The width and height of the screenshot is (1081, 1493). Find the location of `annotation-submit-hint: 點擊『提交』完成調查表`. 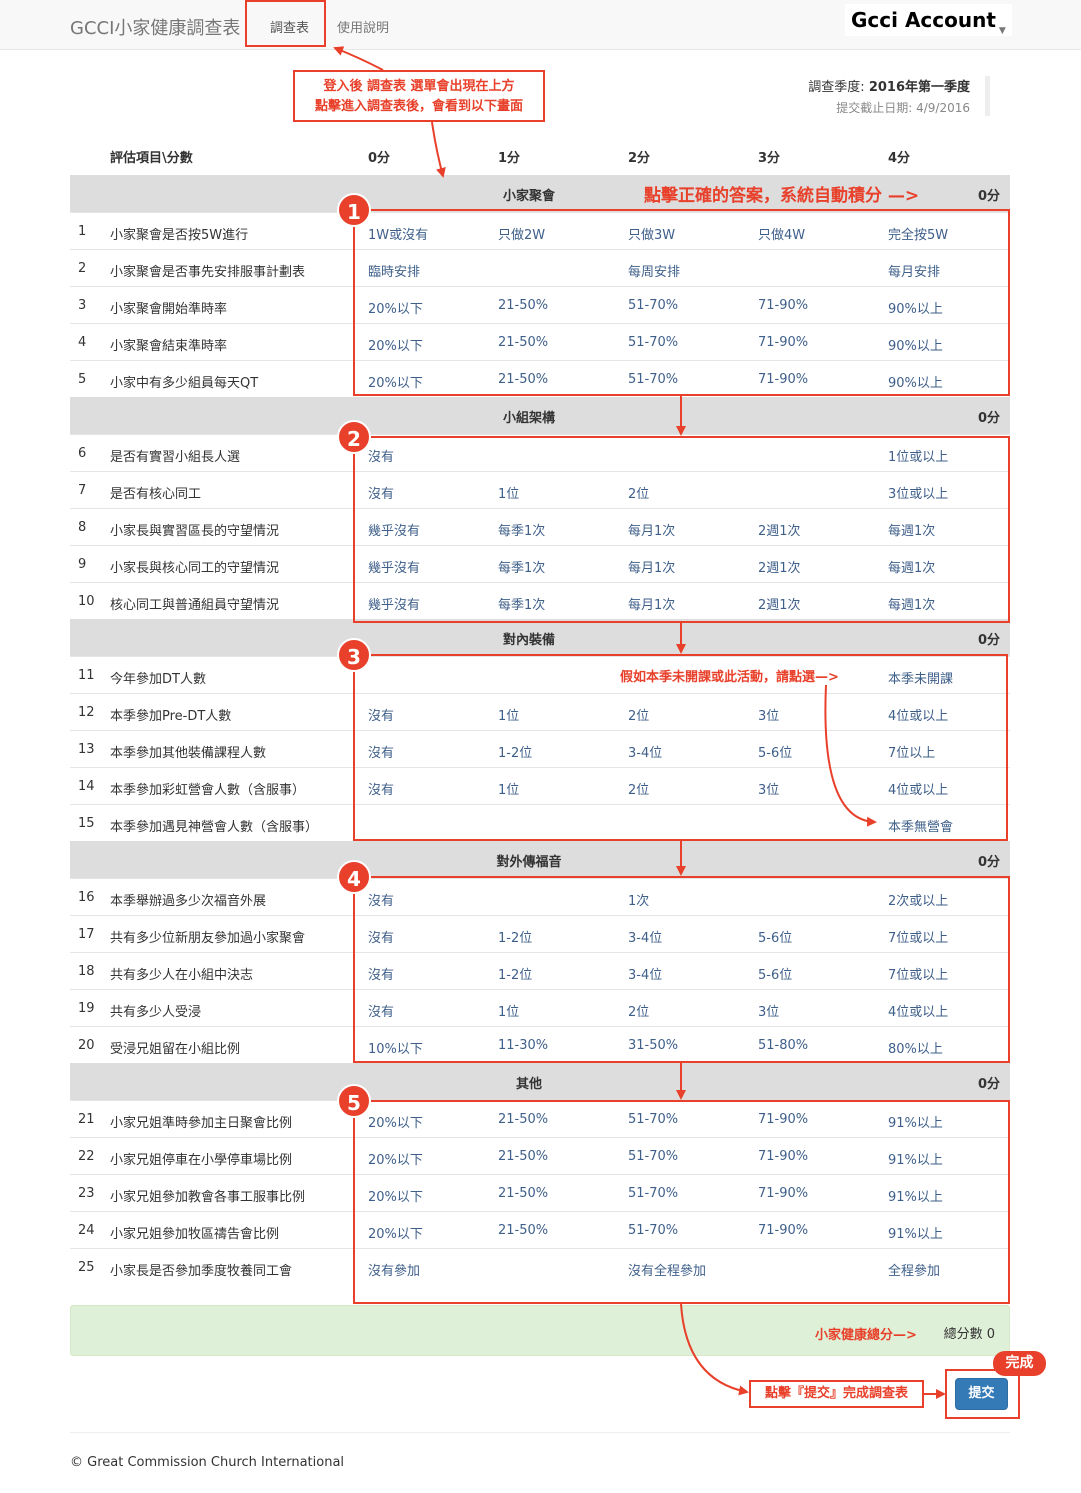

annotation-submit-hint: 點擊『提交』完成調查表 is located at coordinates (836, 1394).